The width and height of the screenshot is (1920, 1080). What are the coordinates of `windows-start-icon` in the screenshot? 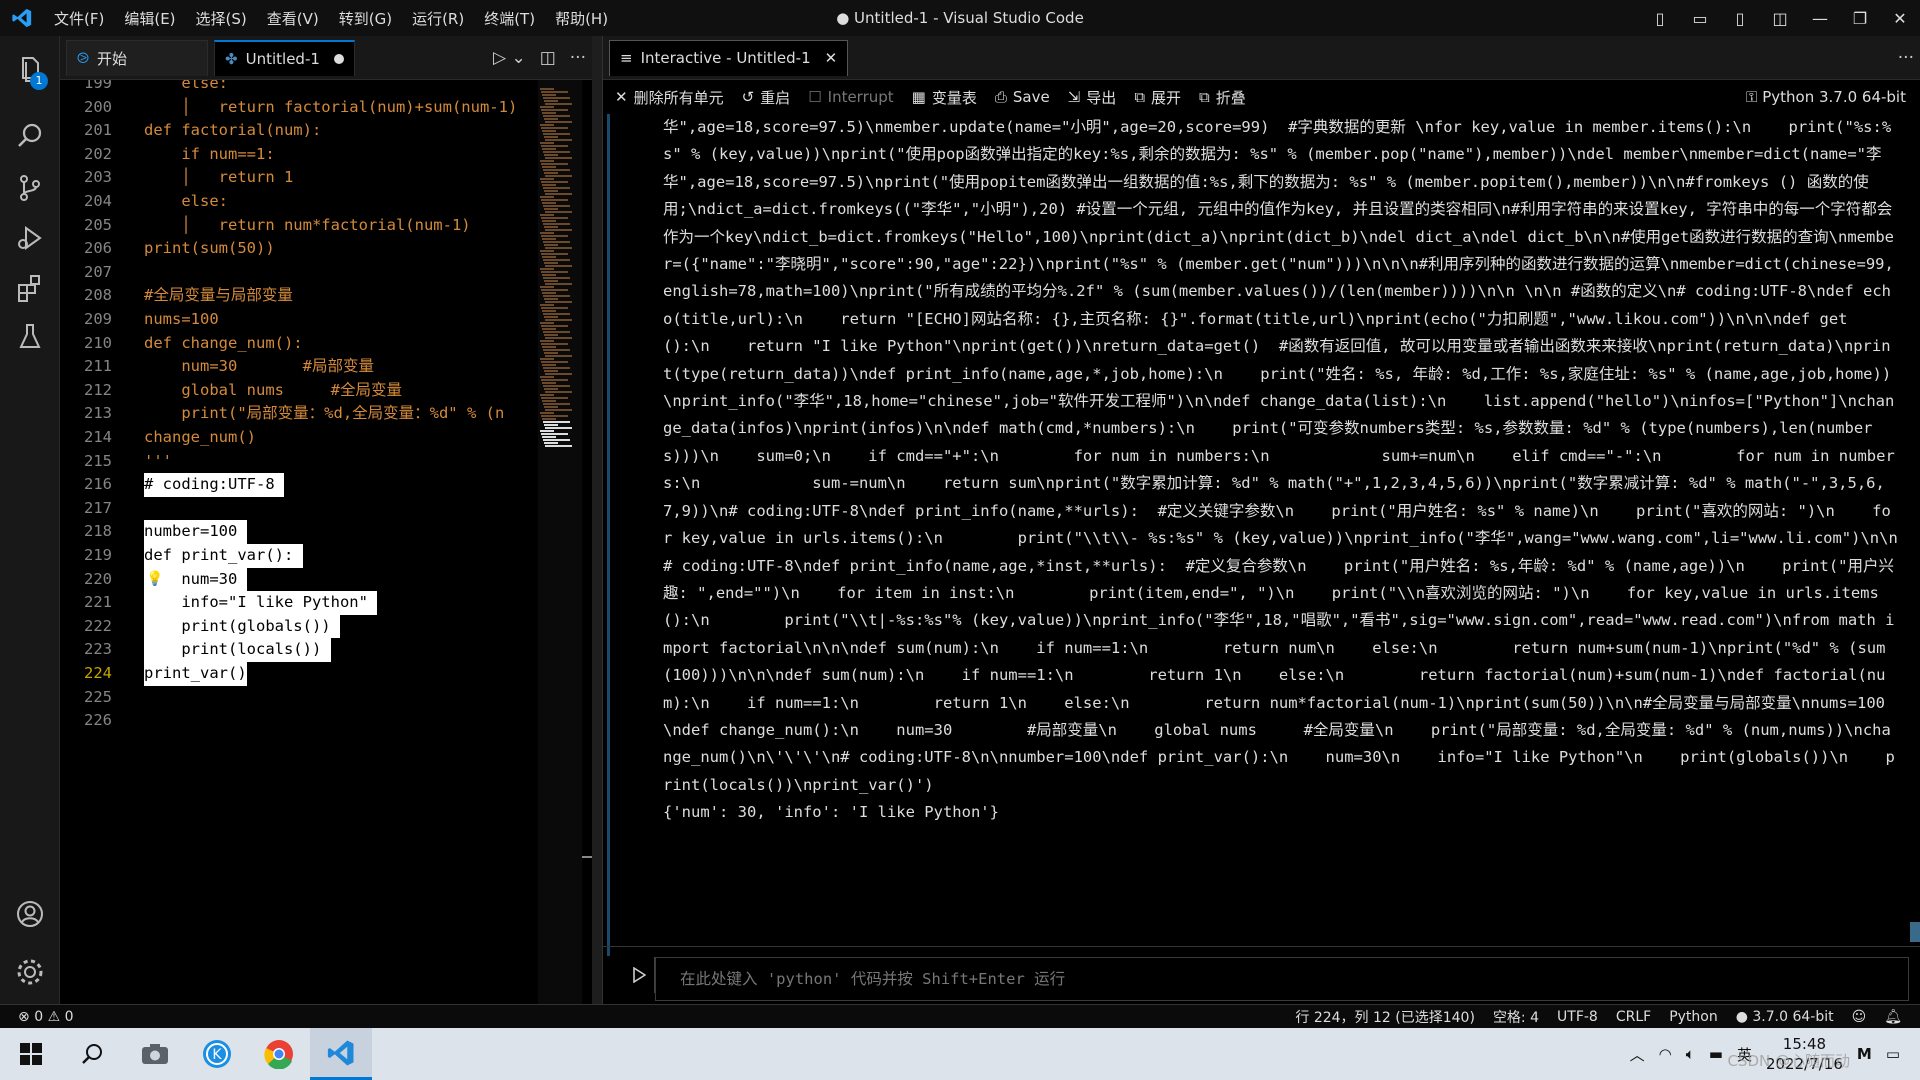 It's located at (31, 1054).